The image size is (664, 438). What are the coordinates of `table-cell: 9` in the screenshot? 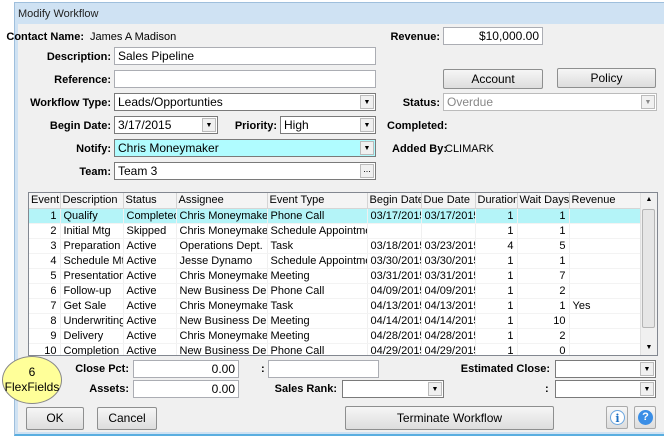 It's located at (45, 336).